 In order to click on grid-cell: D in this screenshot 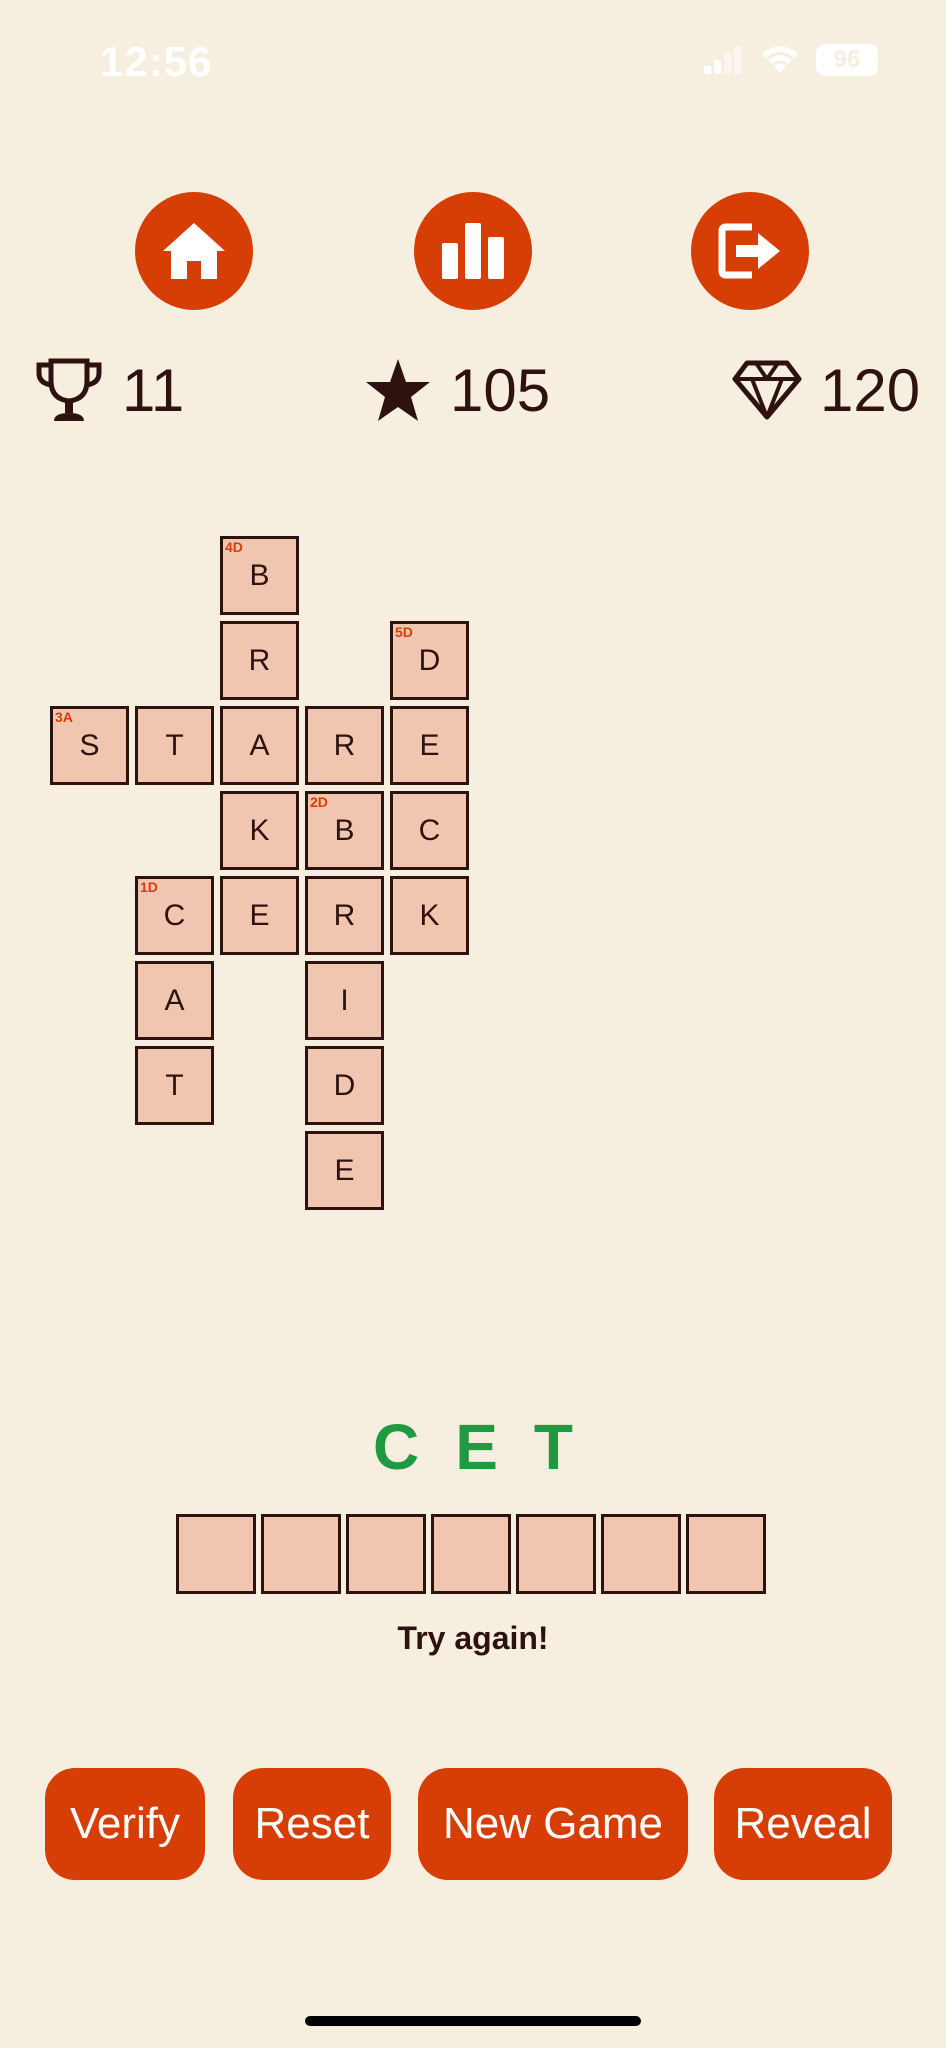, I will do `click(344, 1085)`.